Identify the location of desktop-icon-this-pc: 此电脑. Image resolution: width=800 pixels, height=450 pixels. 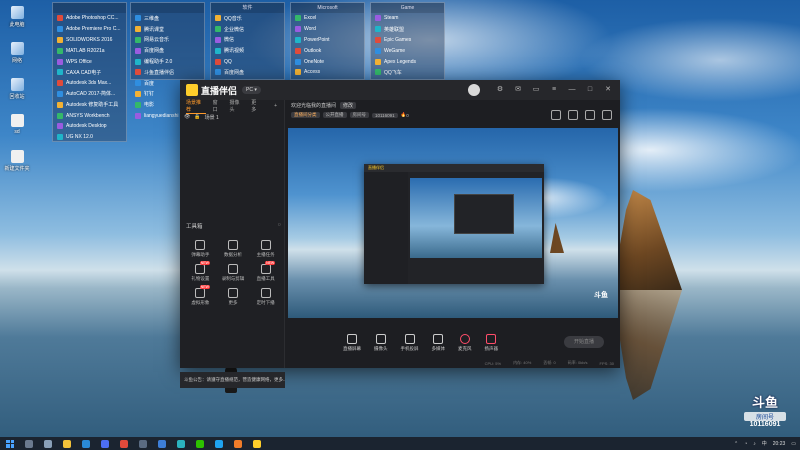
(17, 23).